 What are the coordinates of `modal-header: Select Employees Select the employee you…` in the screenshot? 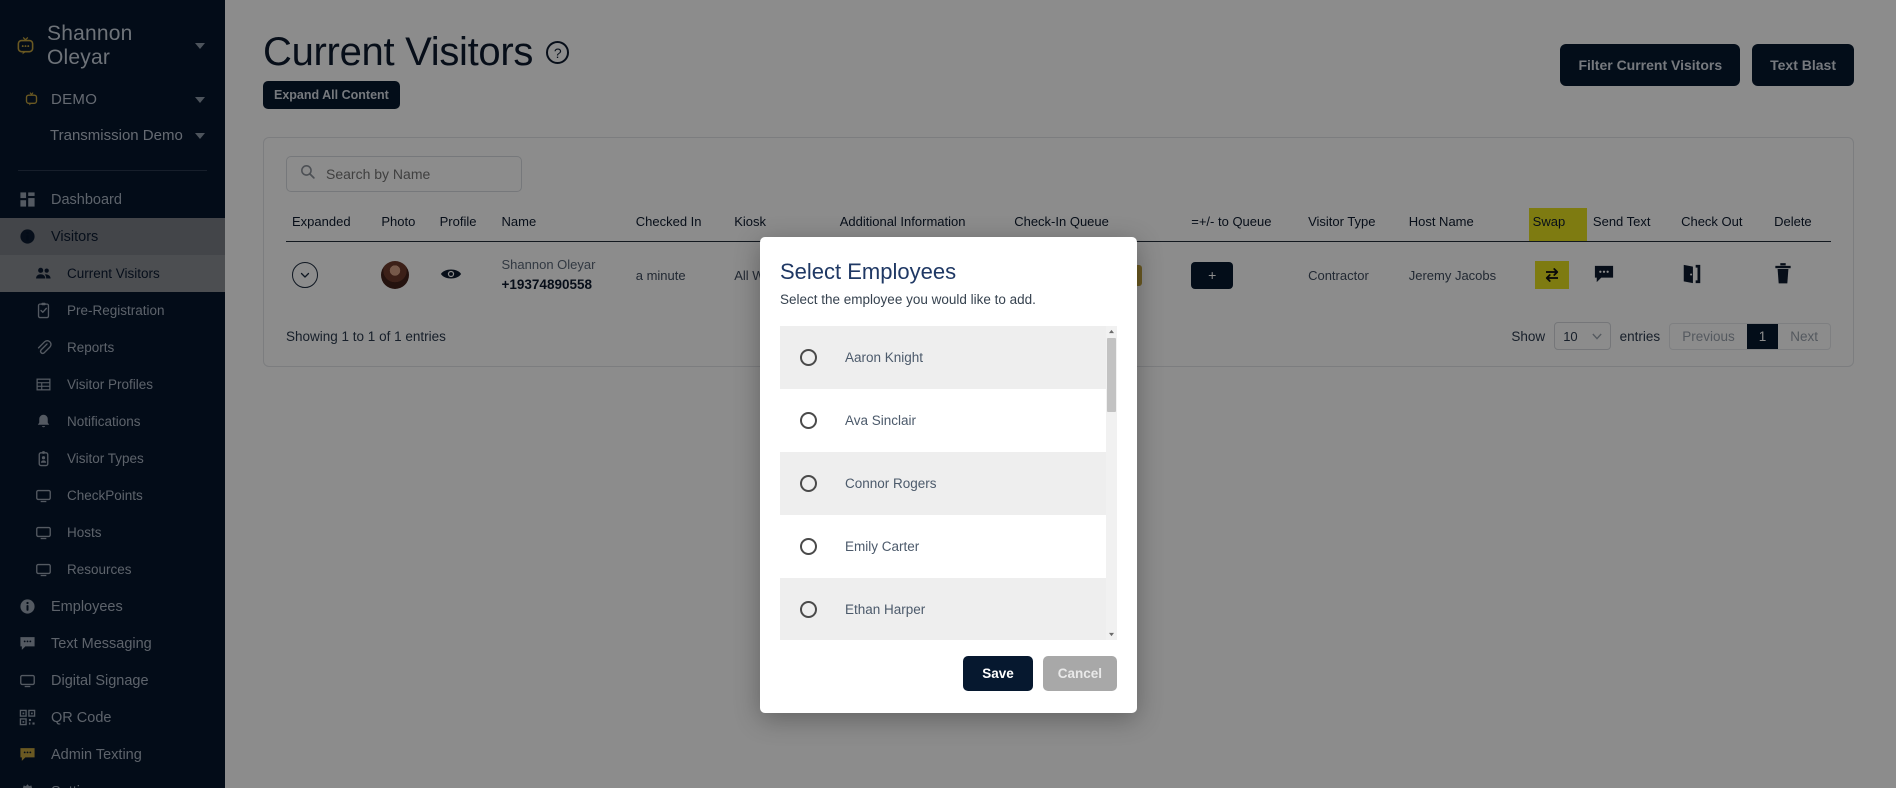 It's located at (948, 273).